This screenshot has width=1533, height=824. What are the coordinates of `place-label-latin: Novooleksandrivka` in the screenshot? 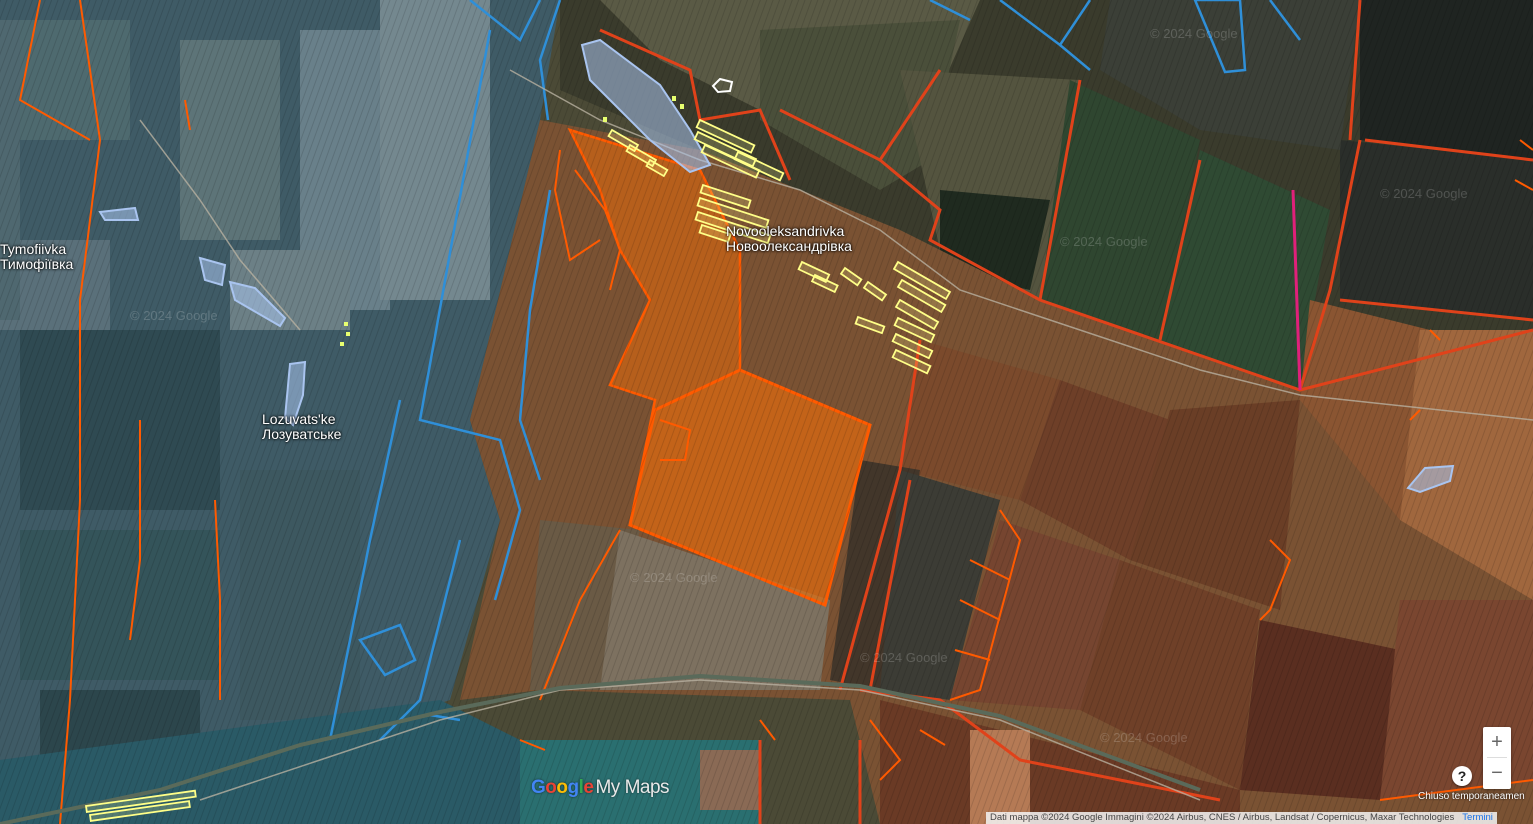 It's located at (785, 231).